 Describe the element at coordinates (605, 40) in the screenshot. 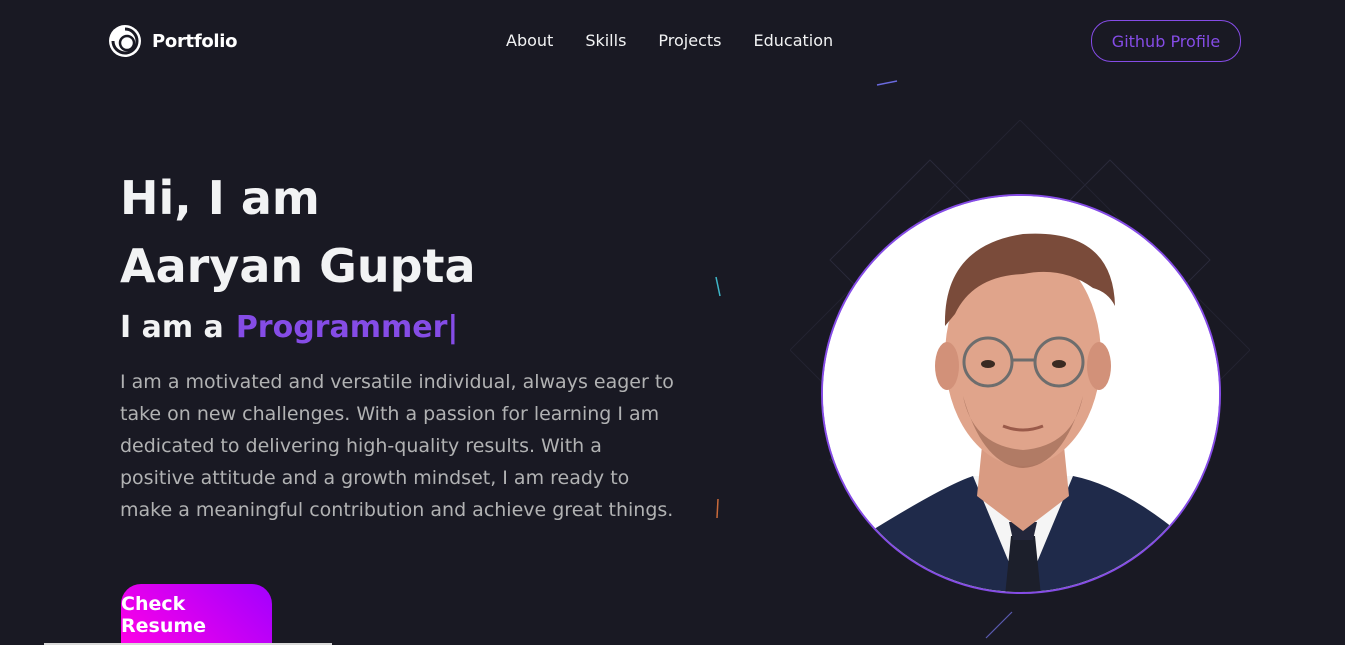

I see `nav-item-skills: Skills` at that location.